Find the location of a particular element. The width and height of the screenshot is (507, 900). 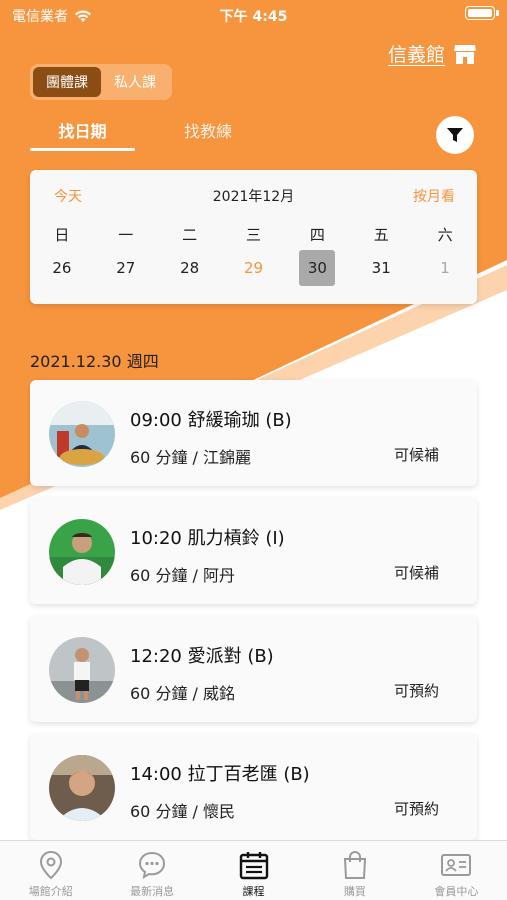

class-type-toggle: 團體課 私人課 is located at coordinates (101, 82).